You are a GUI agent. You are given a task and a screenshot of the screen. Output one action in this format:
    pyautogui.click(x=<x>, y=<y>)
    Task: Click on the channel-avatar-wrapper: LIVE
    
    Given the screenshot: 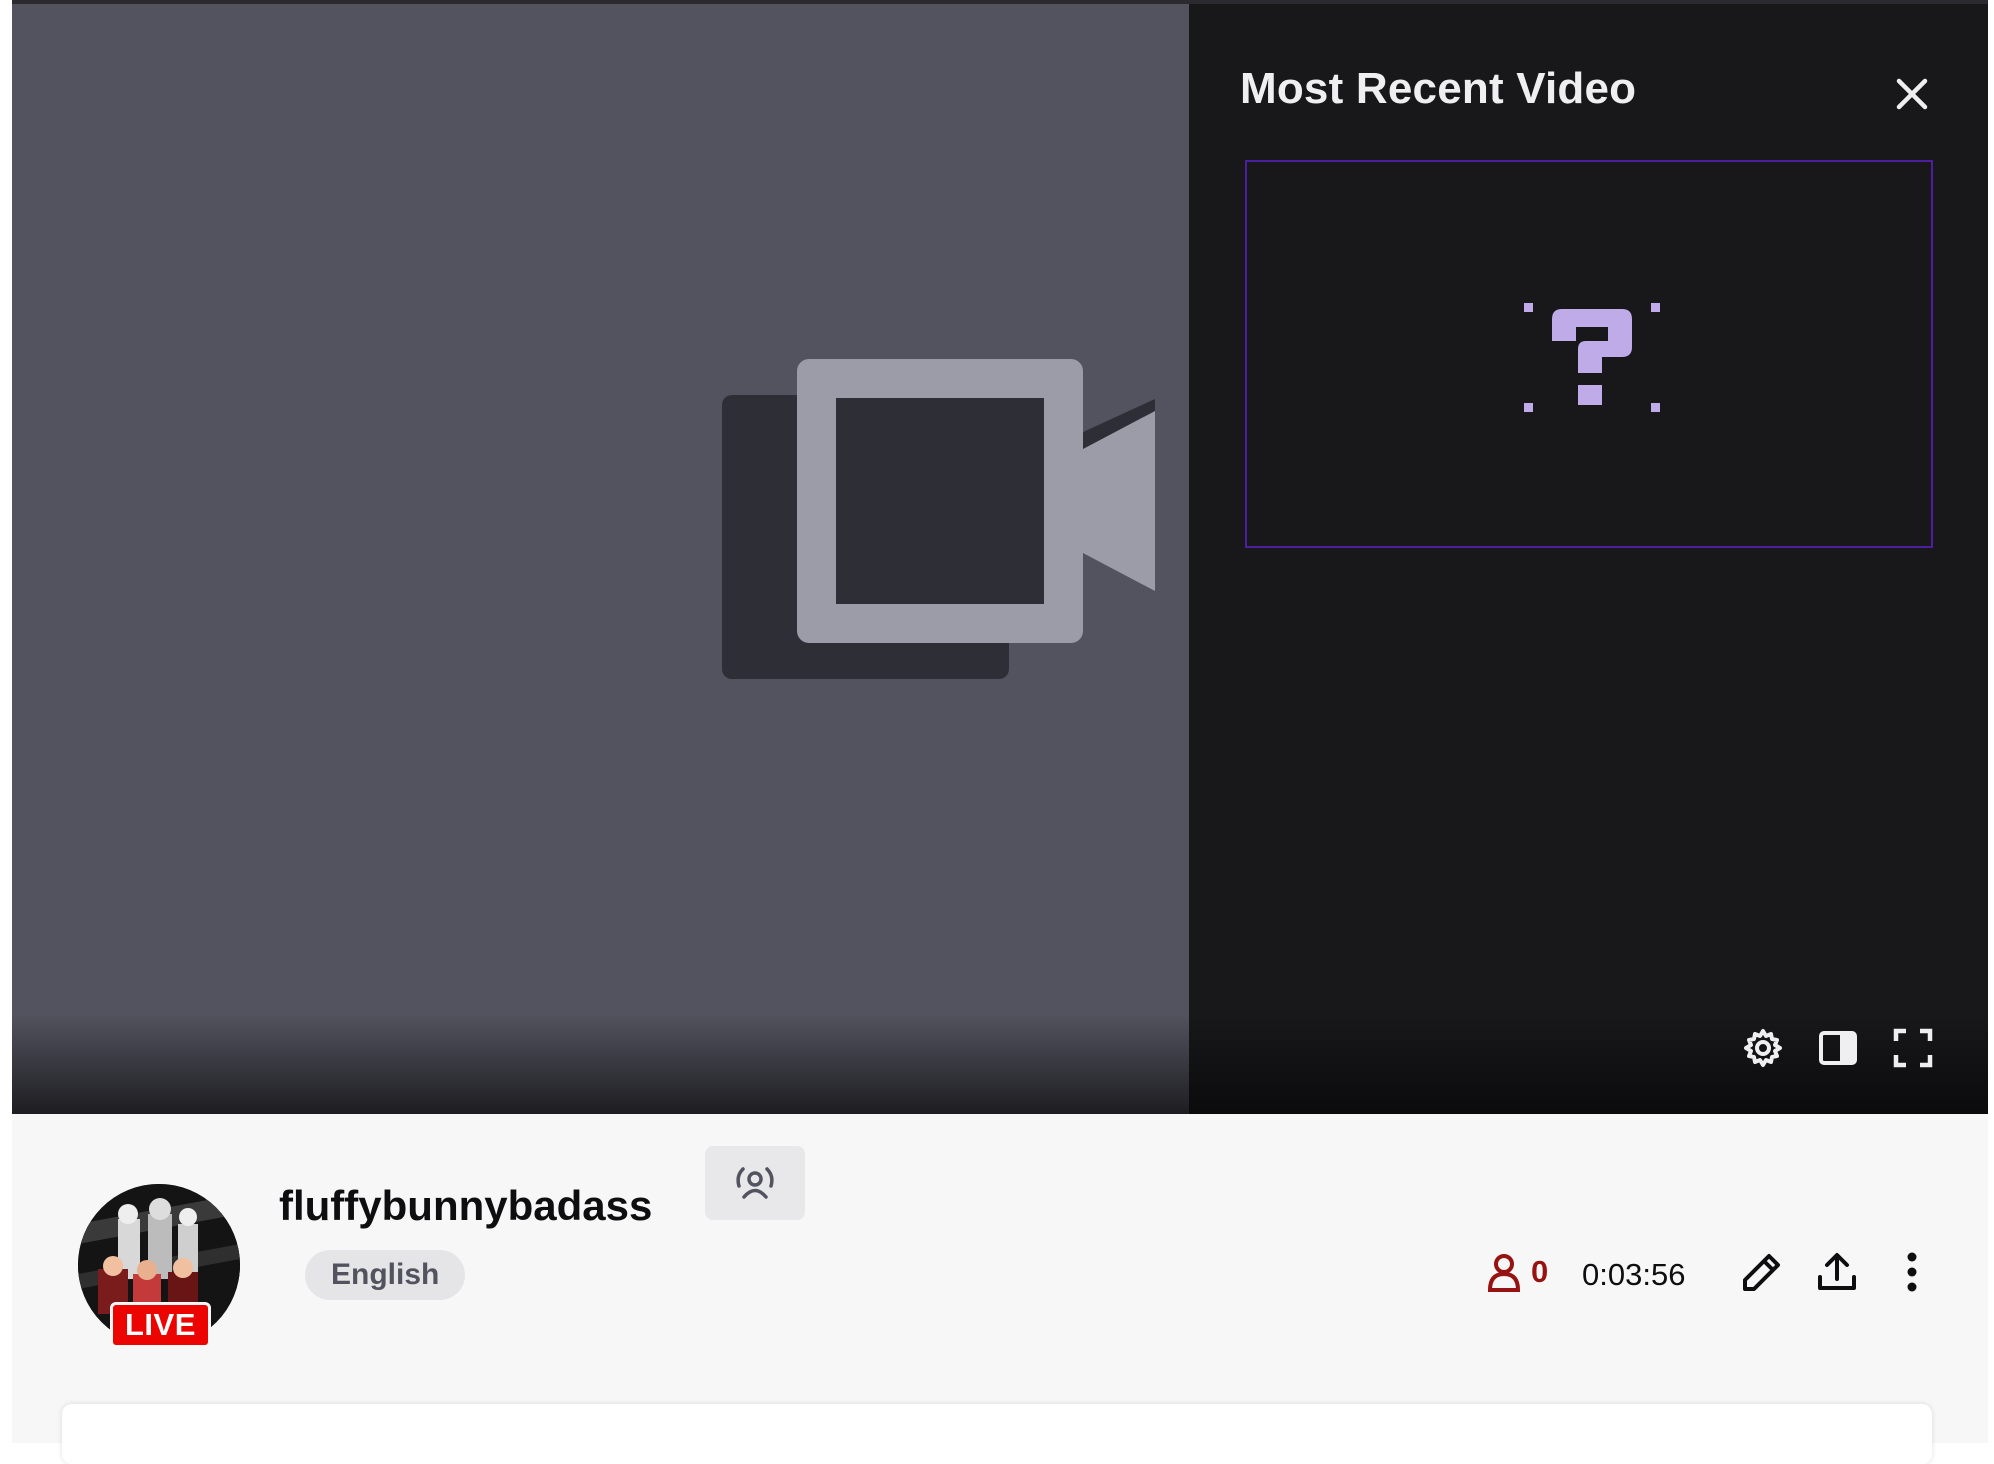 What is the action you would take?
    pyautogui.click(x=159, y=1266)
    